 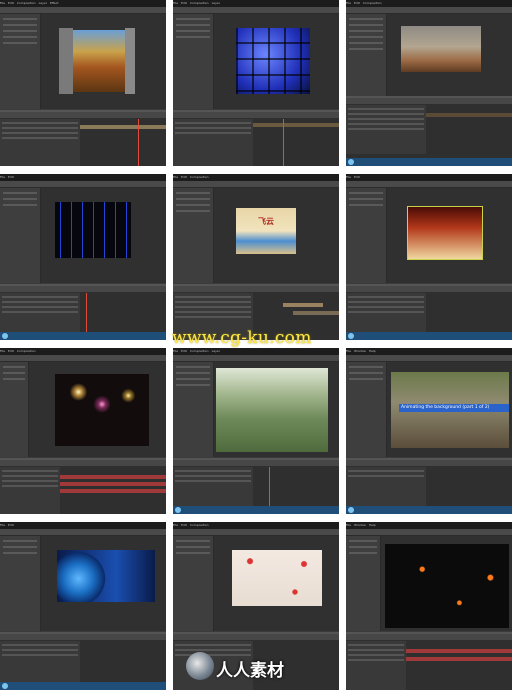 What do you see at coordinates (449, 409) in the screenshot?
I see `composition-viewer: Animating the background (part 1 of 2)` at bounding box center [449, 409].